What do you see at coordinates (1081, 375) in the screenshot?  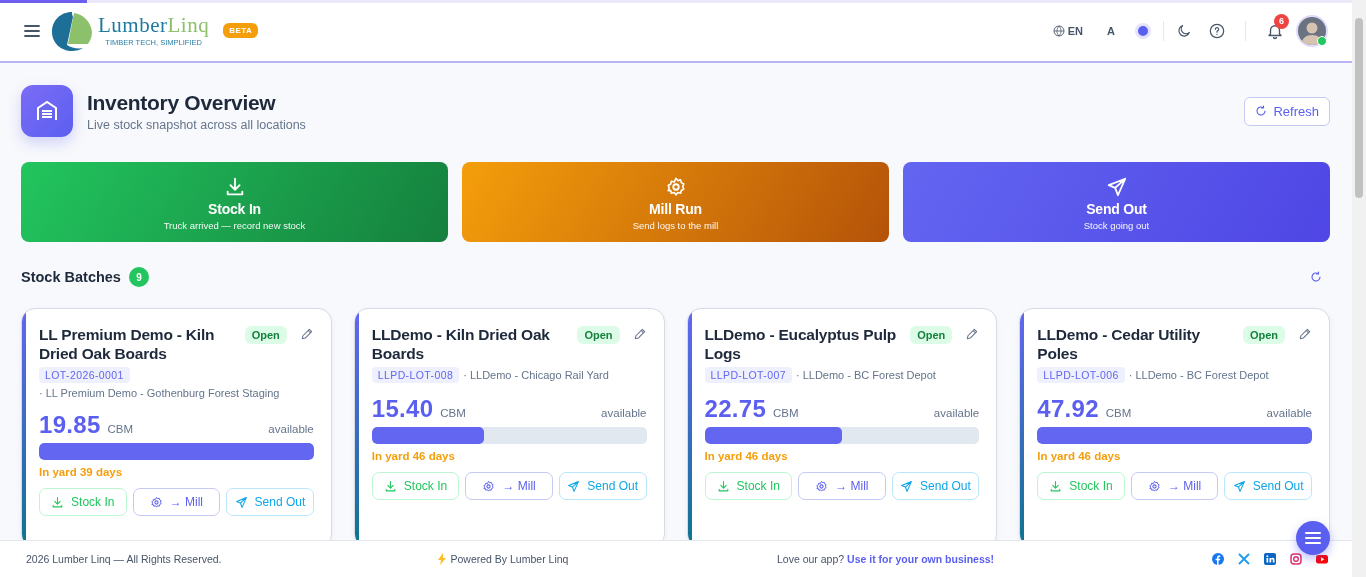 I see `lot-tag: LLPD-LOT-006` at bounding box center [1081, 375].